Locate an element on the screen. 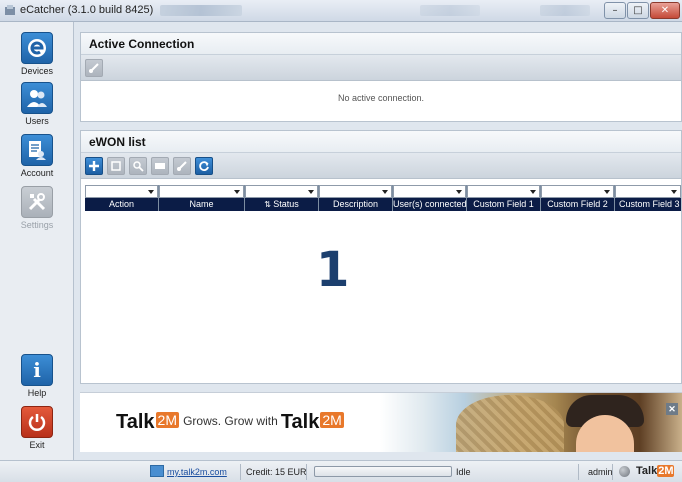 The height and width of the screenshot is (482, 682). progress-bar is located at coordinates (383, 471).